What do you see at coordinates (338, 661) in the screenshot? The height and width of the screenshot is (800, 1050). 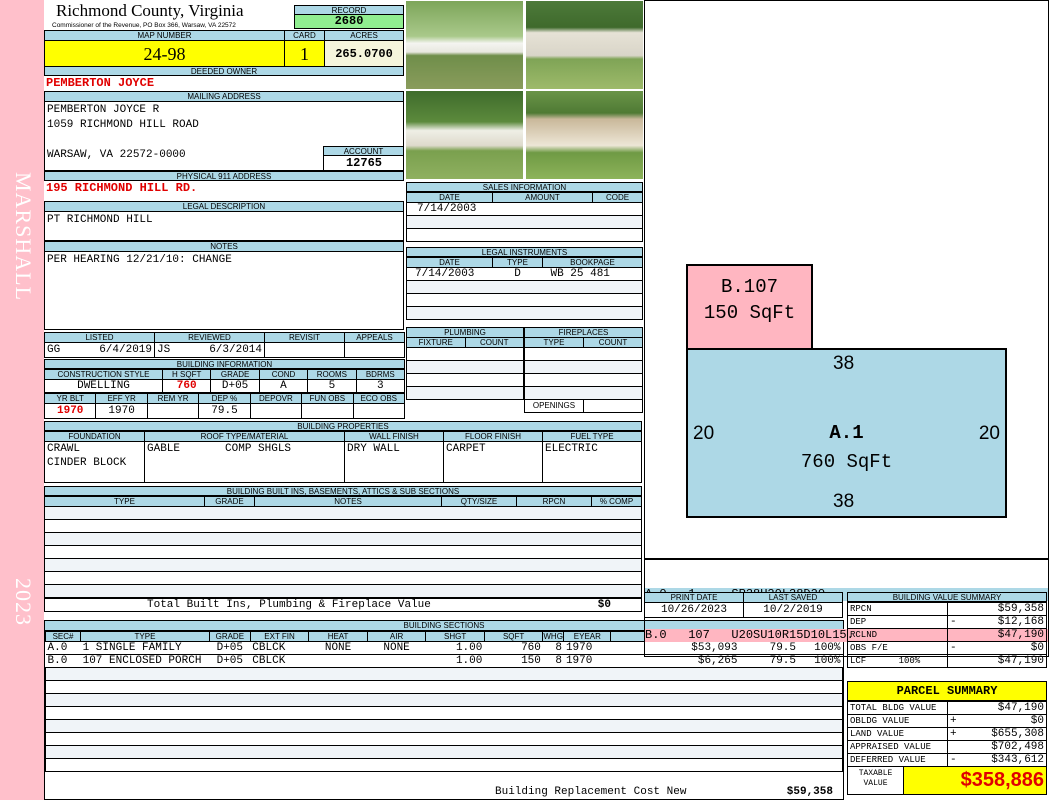 I see `section-cell` at bounding box center [338, 661].